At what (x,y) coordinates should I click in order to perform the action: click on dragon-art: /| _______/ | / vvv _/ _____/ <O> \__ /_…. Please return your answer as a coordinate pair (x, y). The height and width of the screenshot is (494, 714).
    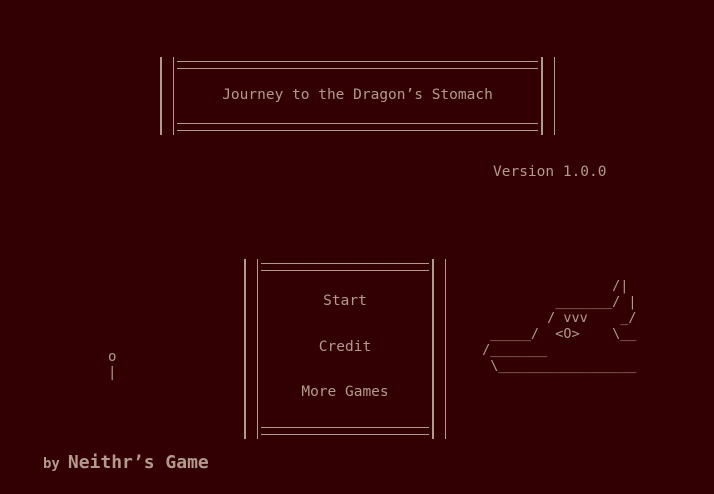
    Looking at the image, I should click on (555, 326).